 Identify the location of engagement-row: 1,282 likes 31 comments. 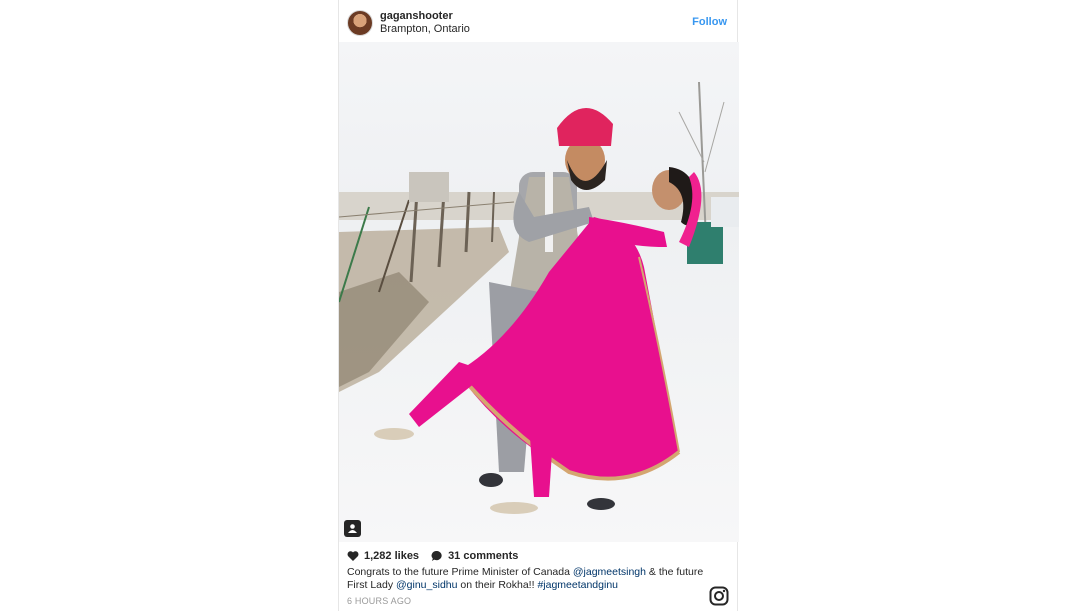
(438, 556).